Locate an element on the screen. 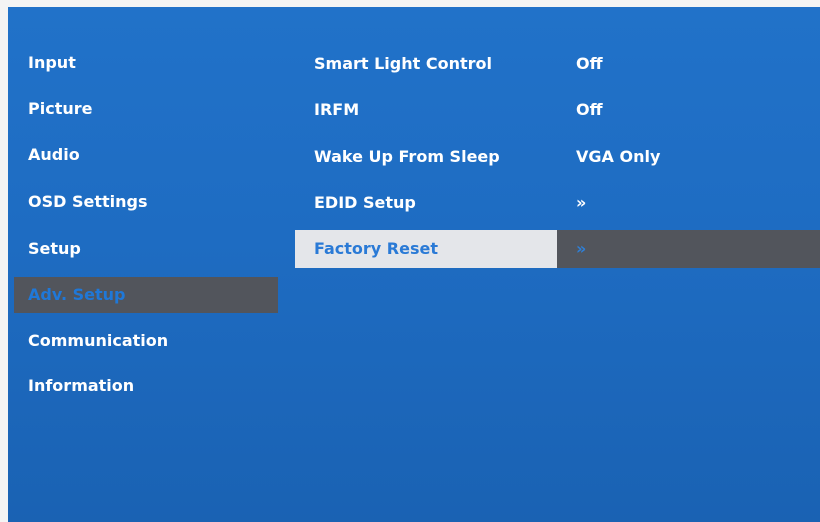  menu-item-picture: Picture is located at coordinates (146, 109).